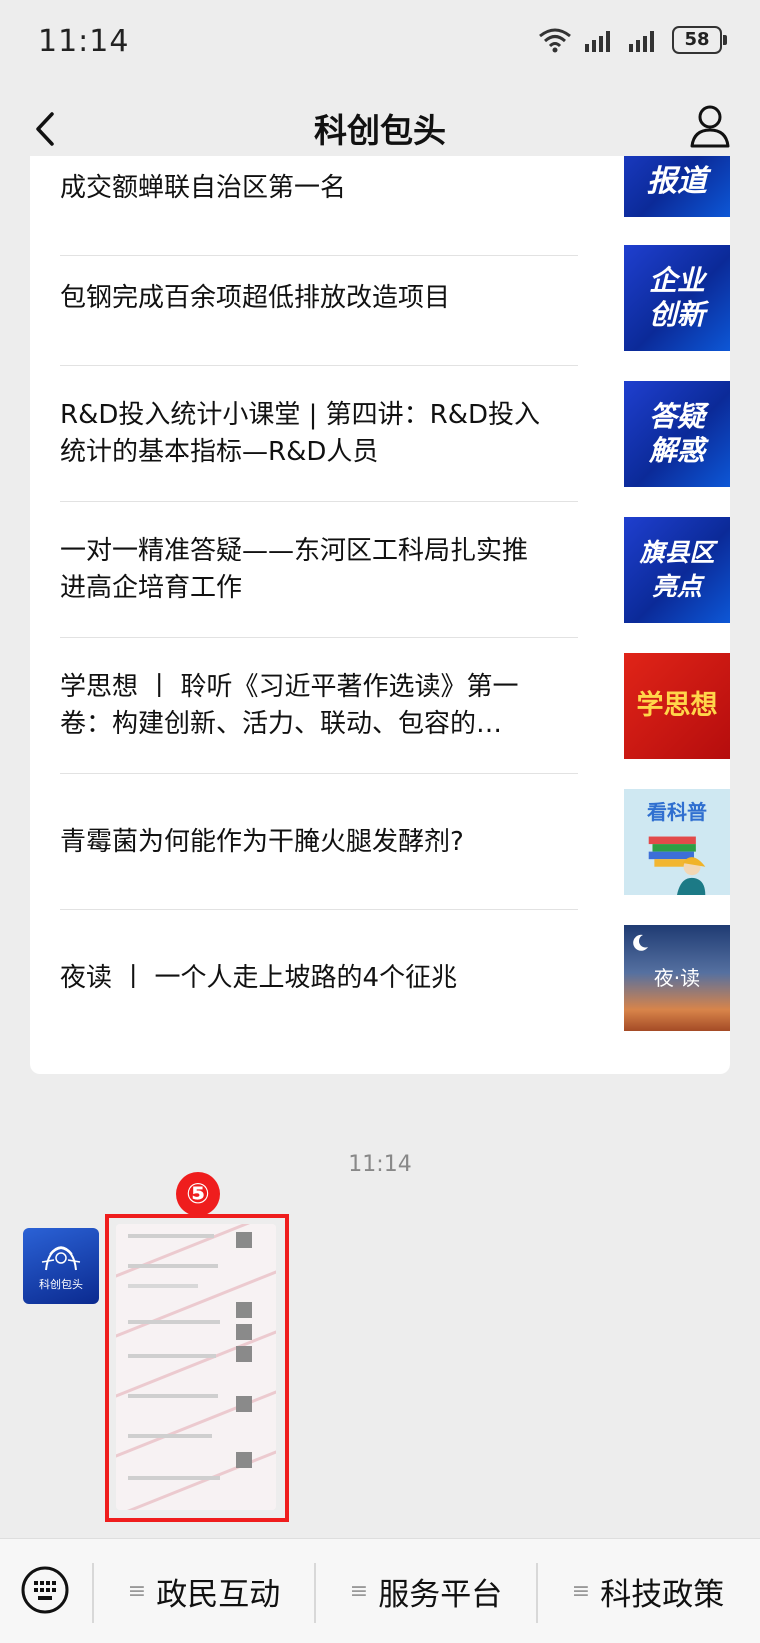 The width and height of the screenshot is (760, 1643). What do you see at coordinates (300, 433) in the screenshot?
I see `article-title: R&D投入统计小课堂 | 第四讲：R&D投入 统计的基本指标—R&D人员` at bounding box center [300, 433].